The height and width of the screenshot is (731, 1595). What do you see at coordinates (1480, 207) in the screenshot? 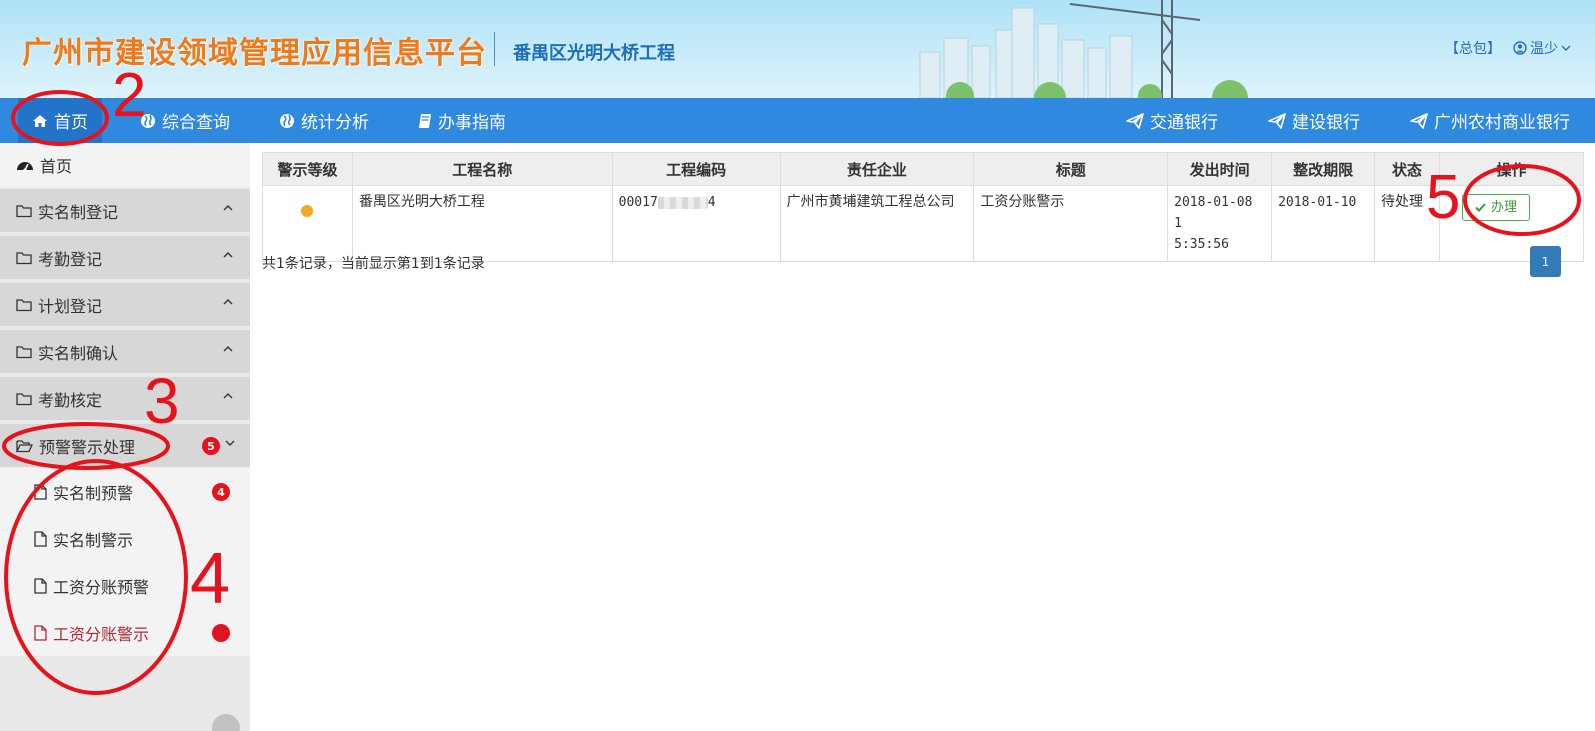
I see `check-icon` at bounding box center [1480, 207].